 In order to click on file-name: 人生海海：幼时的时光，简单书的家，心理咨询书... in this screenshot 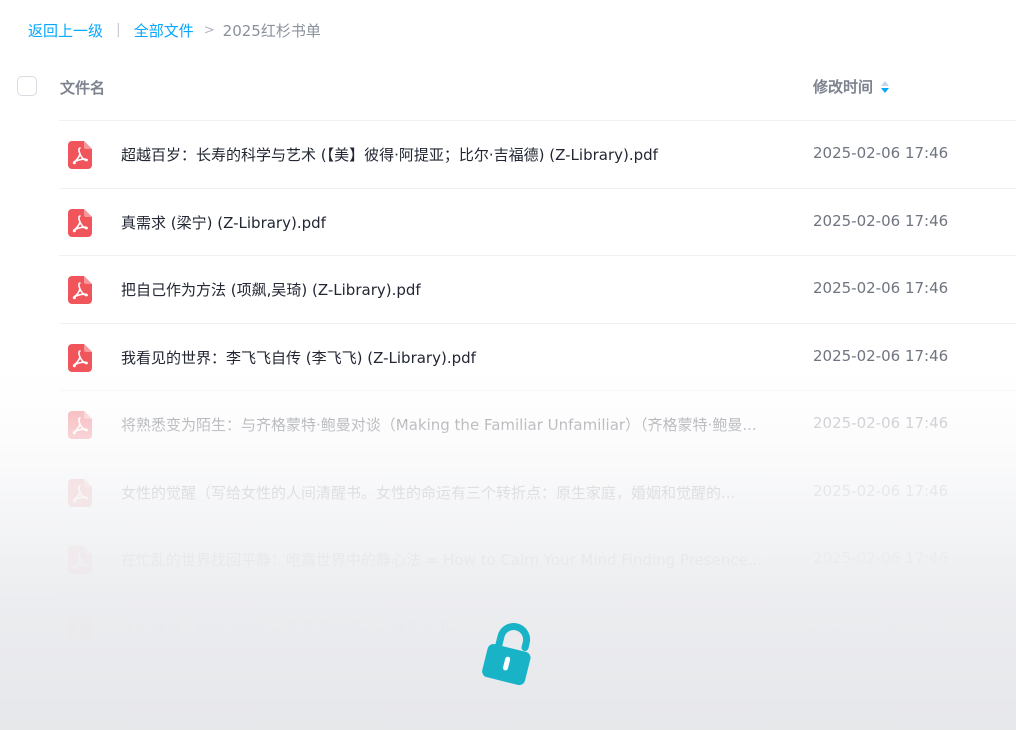, I will do `click(451, 627)`.